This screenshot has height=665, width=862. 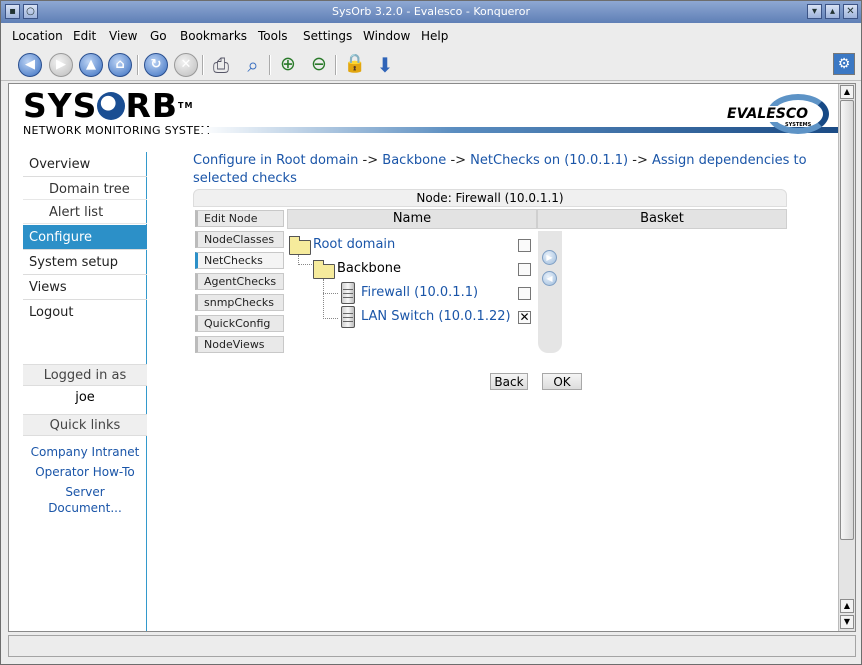 What do you see at coordinates (275, 160) in the screenshot?
I see `crumb-configure: Configure in Root domain` at bounding box center [275, 160].